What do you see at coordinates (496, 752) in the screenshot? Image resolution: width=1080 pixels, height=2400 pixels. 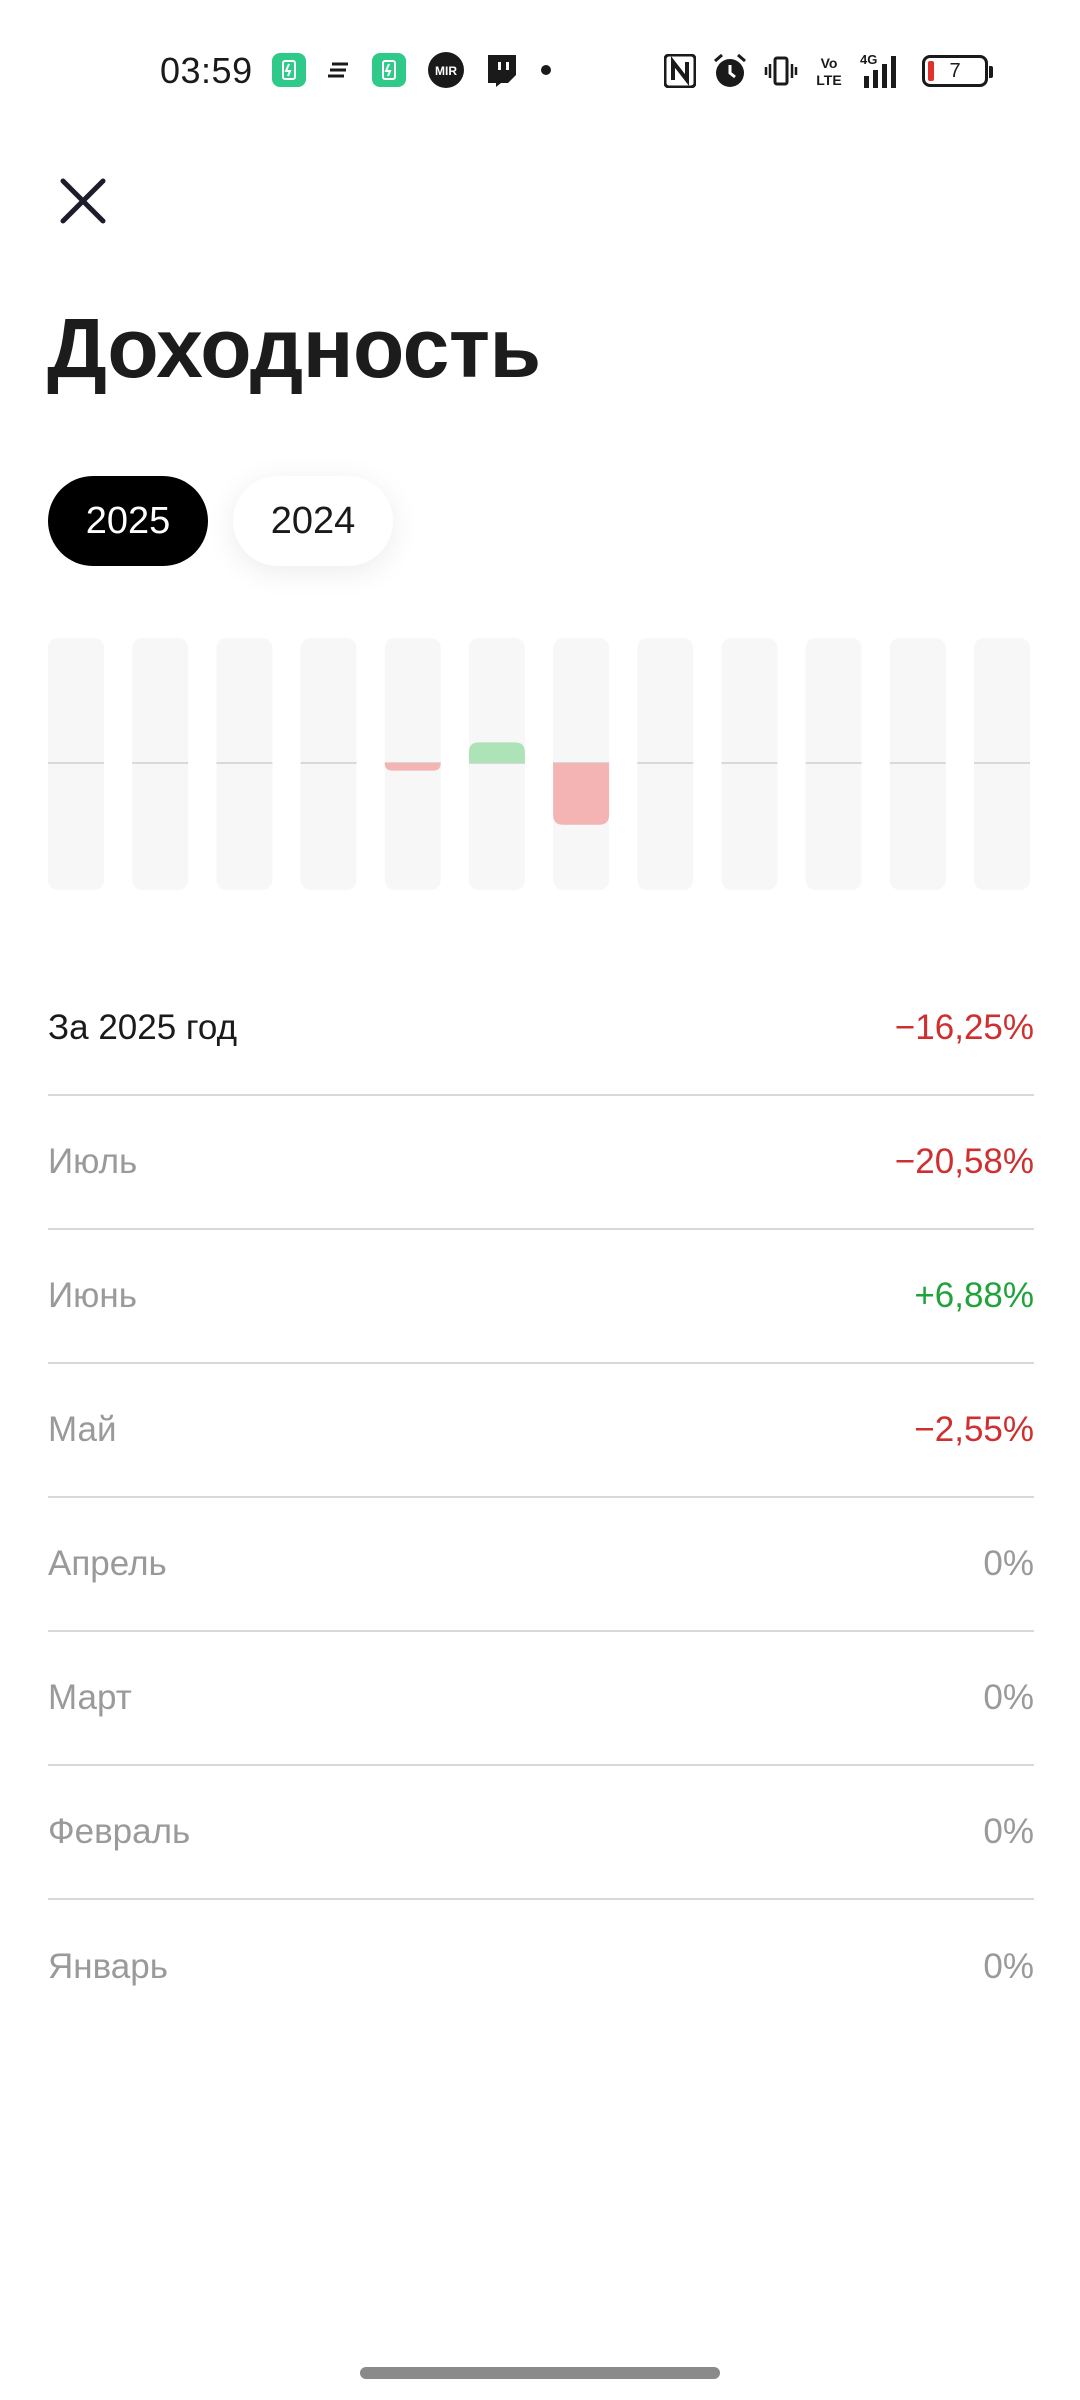 I see `chart-bar-Июнь` at bounding box center [496, 752].